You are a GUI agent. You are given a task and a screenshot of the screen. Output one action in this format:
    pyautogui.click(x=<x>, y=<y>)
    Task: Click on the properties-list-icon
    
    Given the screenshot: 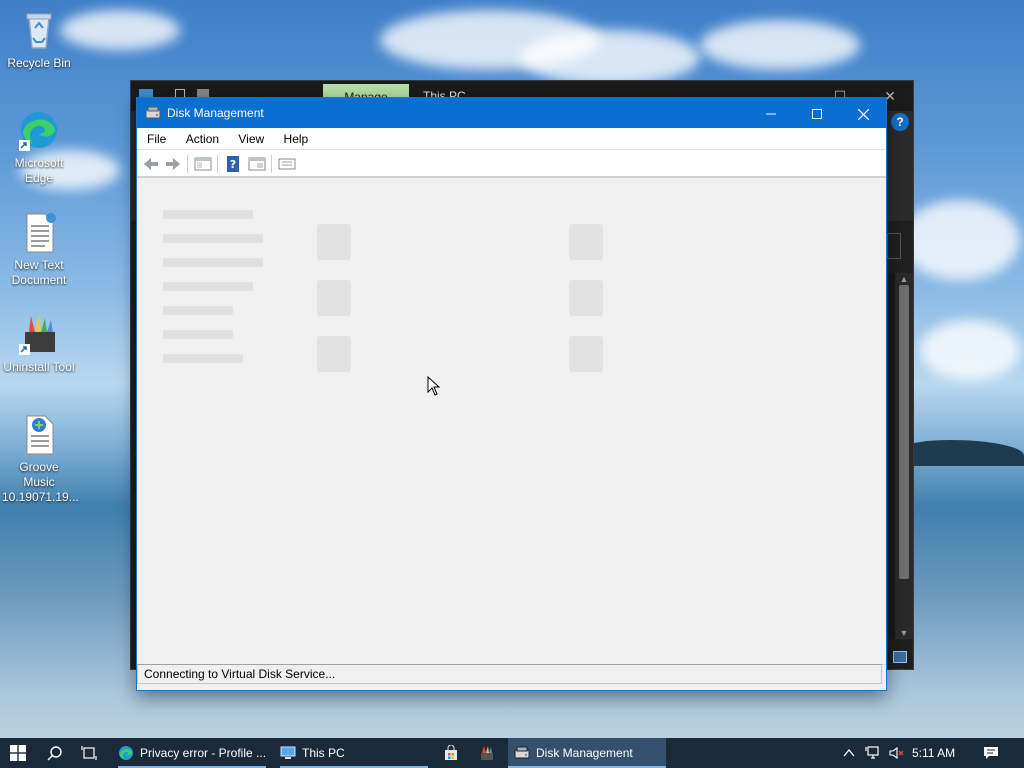 What is the action you would take?
    pyautogui.click(x=287, y=164)
    